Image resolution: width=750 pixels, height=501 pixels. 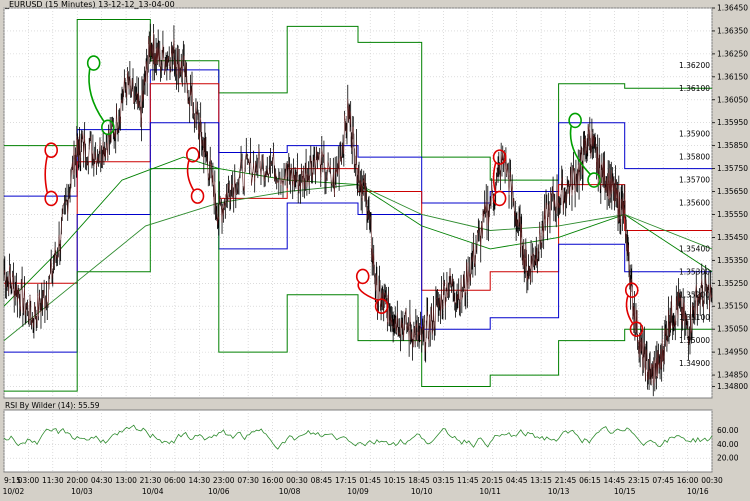 I want to click on inner-price-label: 1.35700, so click(x=694, y=180).